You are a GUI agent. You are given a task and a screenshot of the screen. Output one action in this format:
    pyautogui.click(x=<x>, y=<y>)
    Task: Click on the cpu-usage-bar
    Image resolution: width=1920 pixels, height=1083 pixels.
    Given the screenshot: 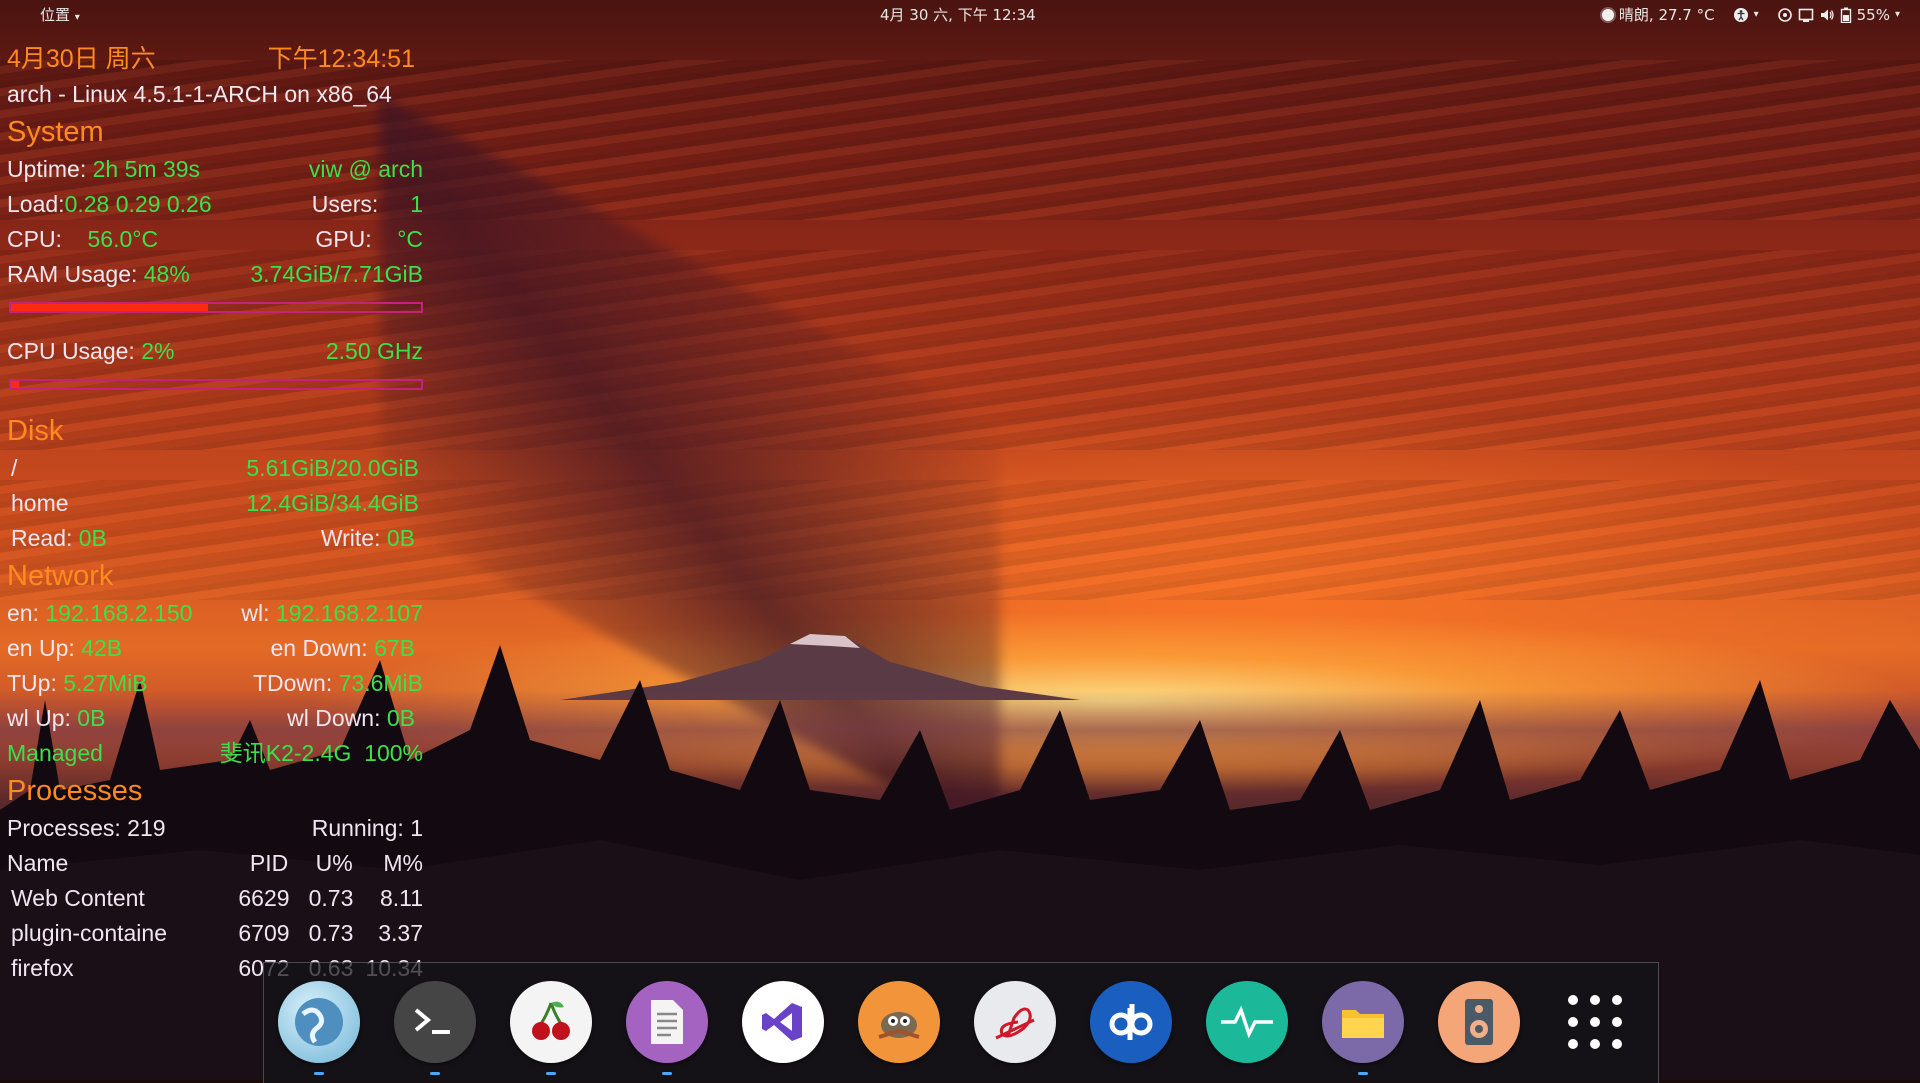 What is the action you would take?
    pyautogui.click(x=216, y=384)
    